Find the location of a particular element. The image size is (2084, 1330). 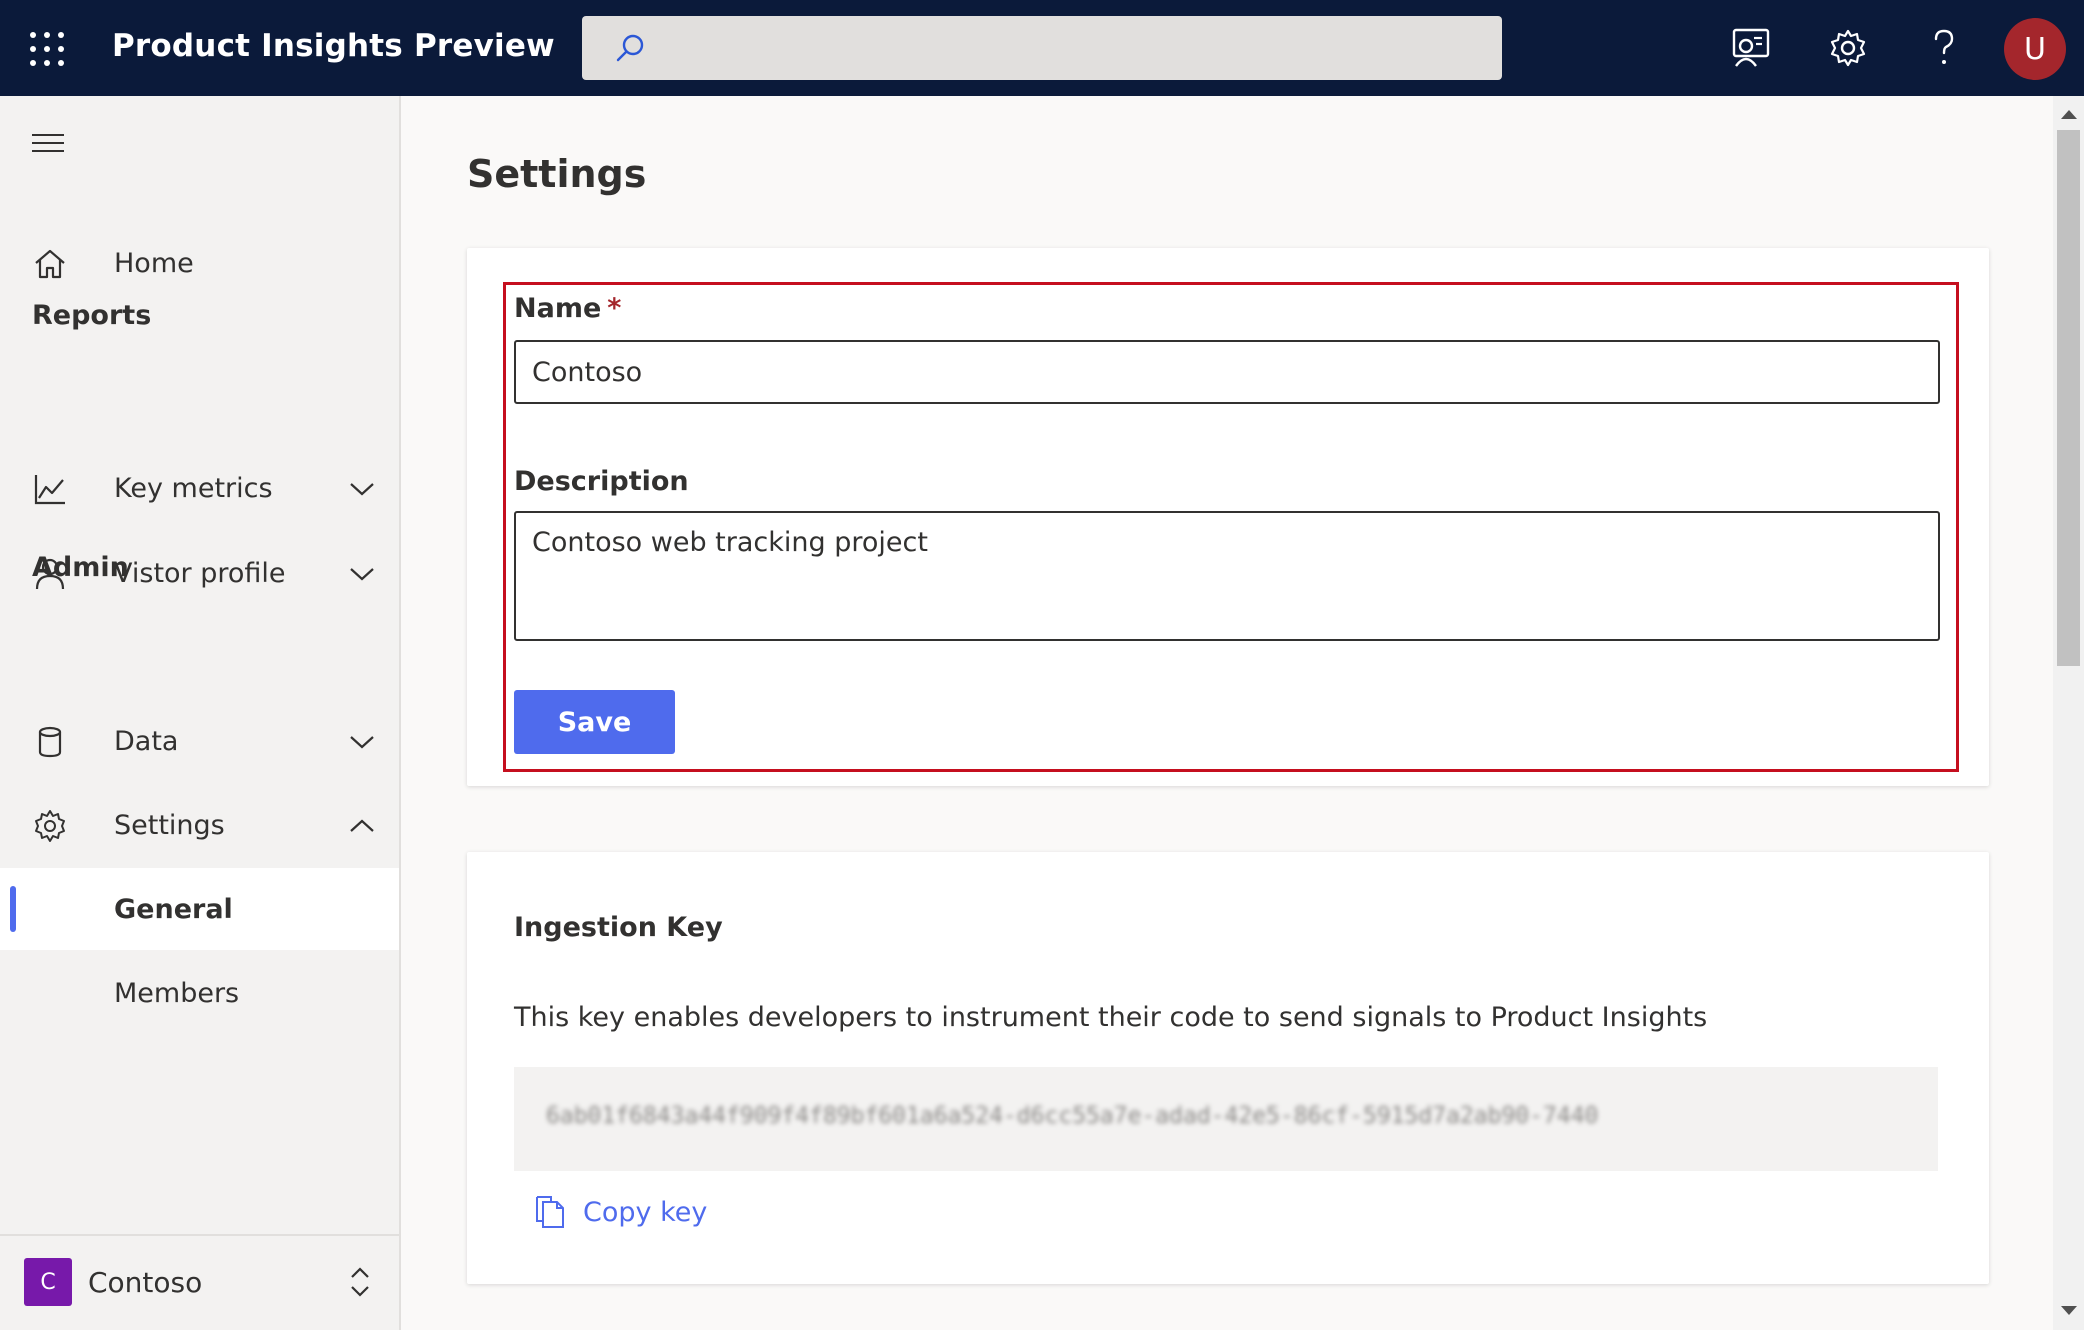

chevron-up-icon is located at coordinates (362, 825).